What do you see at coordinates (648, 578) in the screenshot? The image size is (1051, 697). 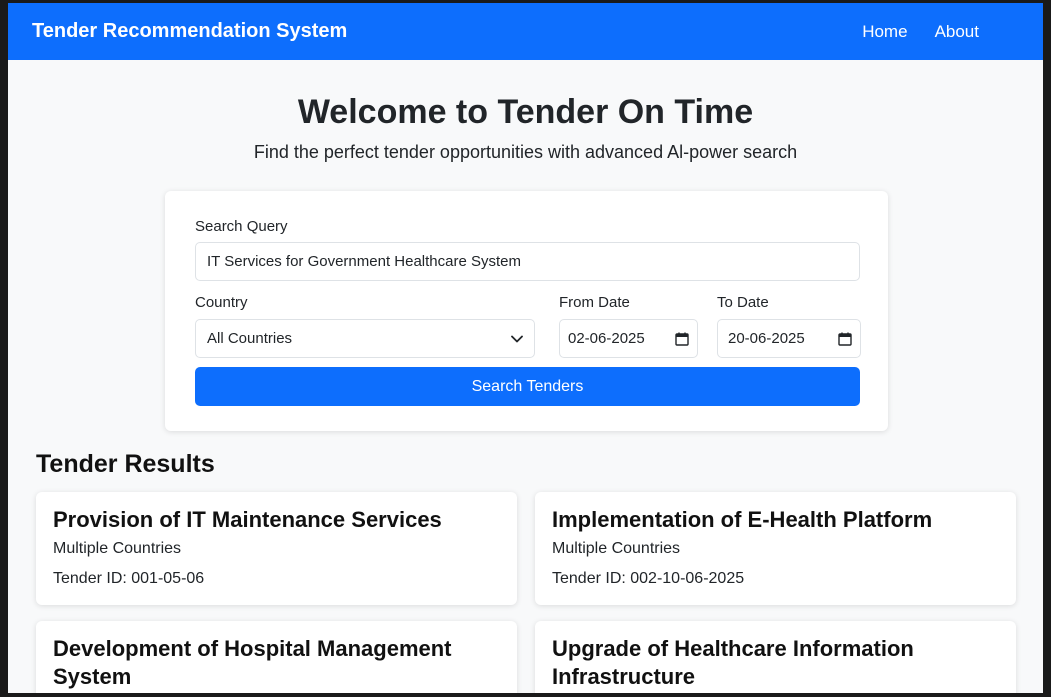 I see `tender-id: Tender ID: 002-10-06-2025` at bounding box center [648, 578].